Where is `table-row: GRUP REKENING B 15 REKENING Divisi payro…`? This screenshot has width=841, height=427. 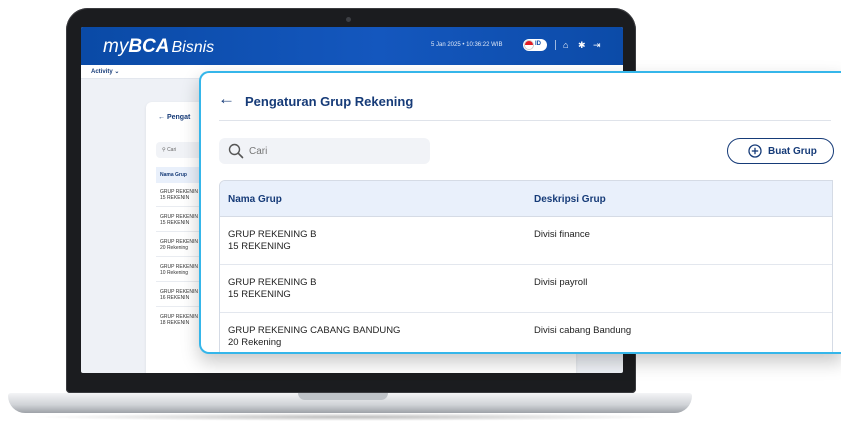
table-row: GRUP REKENING B 15 REKENING Divisi payro… is located at coordinates (526, 289).